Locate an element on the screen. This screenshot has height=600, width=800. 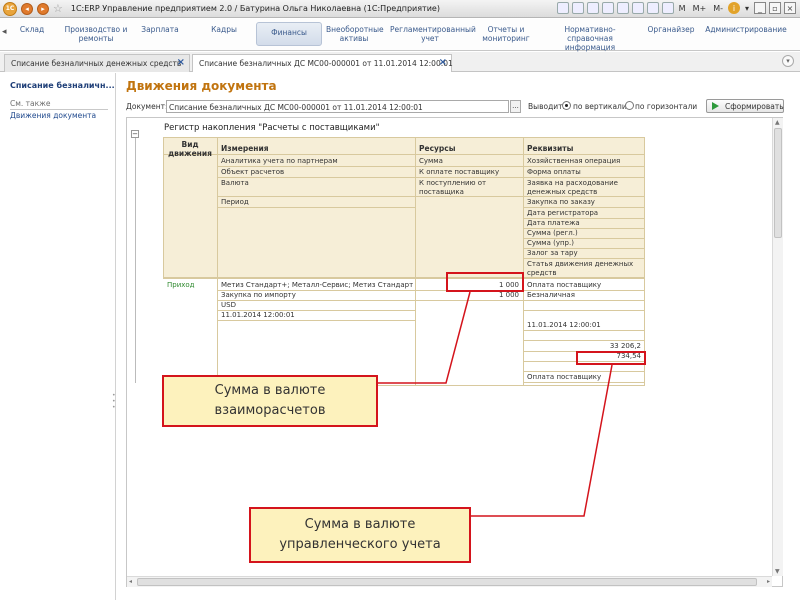
connector-line-management is located at coordinates (541, 440).